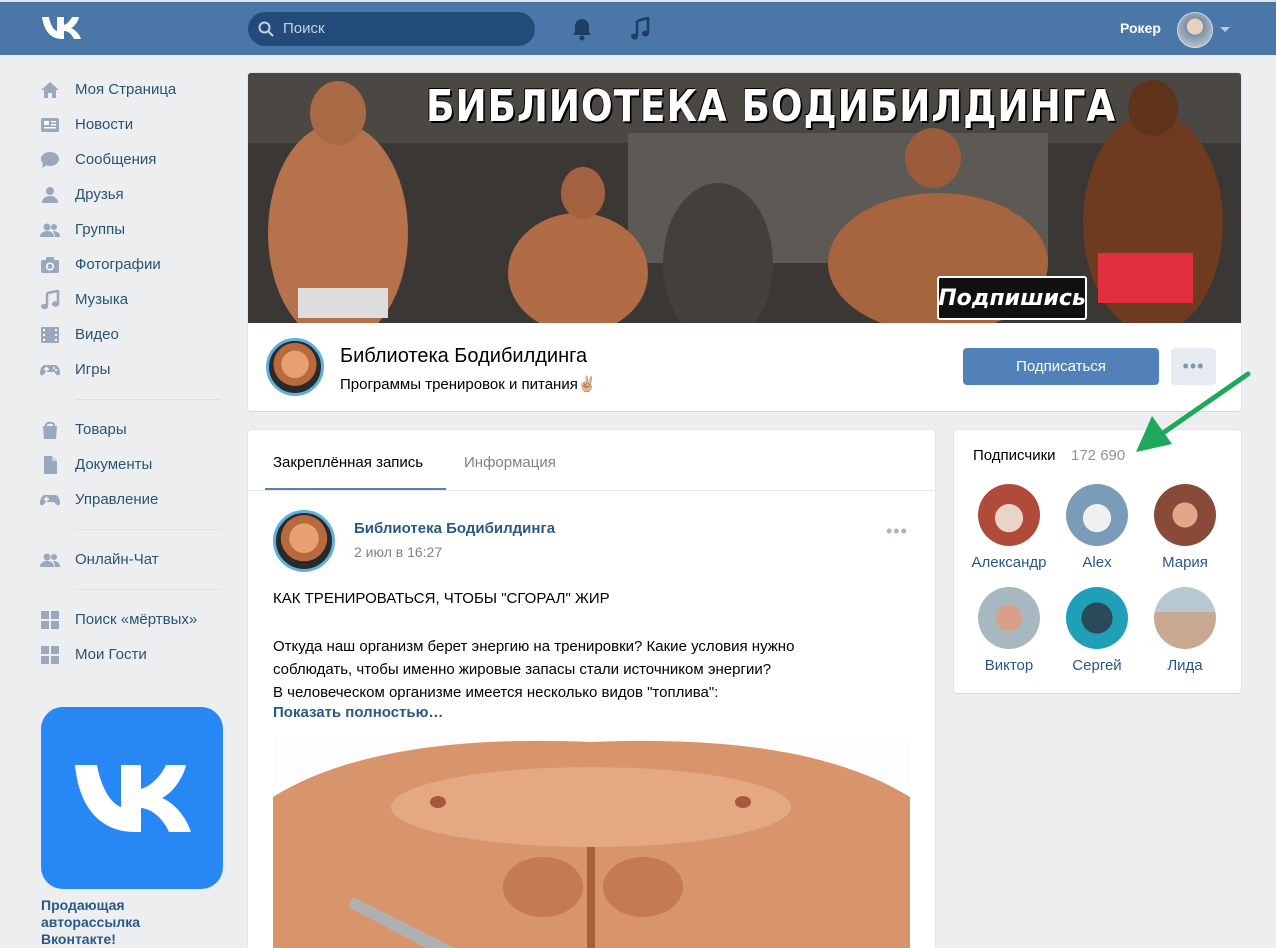 The width and height of the screenshot is (1276, 948). Describe the element at coordinates (1098, 455) in the screenshot. I see `subscribers-count: 172 690` at that location.